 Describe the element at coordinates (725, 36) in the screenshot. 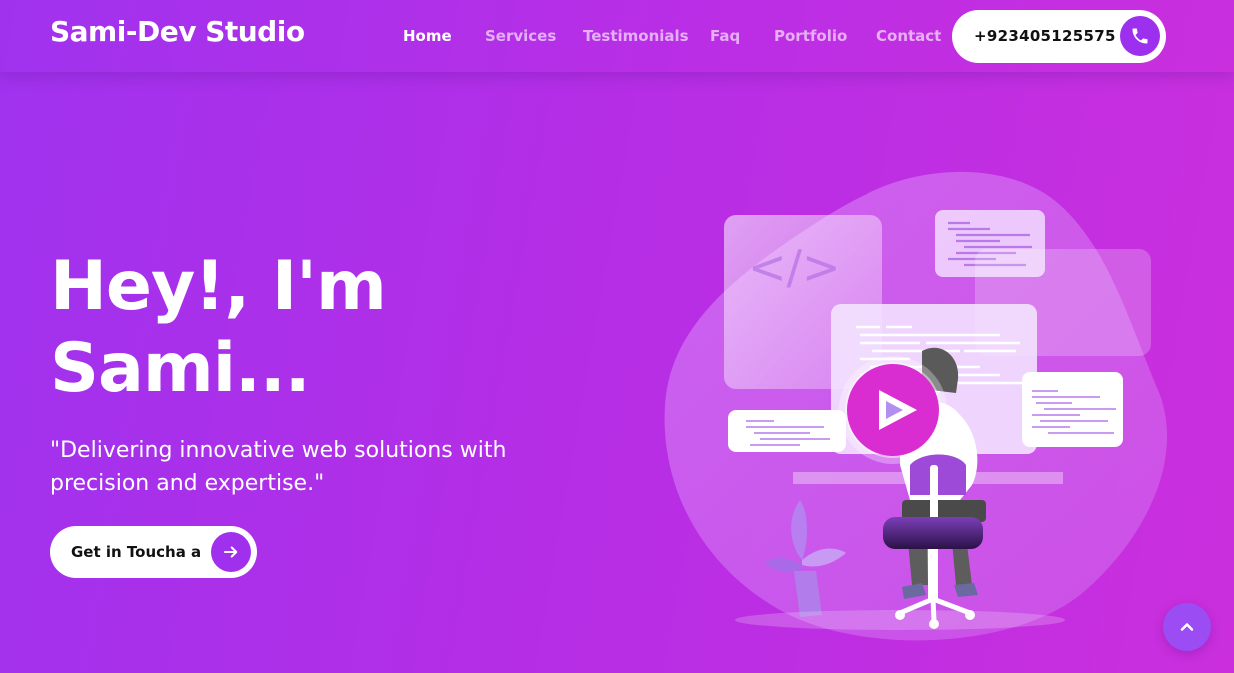

I see `nav-link-faq: Faq` at that location.